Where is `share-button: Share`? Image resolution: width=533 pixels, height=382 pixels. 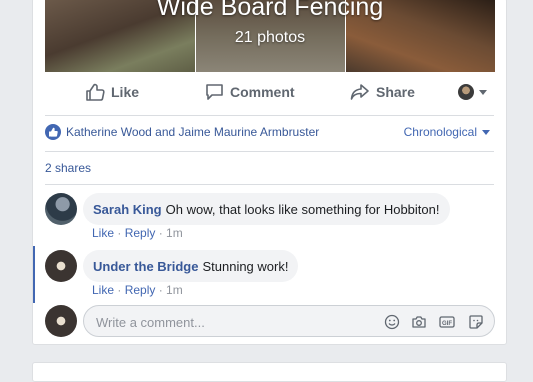 share-button: Share is located at coordinates (382, 92).